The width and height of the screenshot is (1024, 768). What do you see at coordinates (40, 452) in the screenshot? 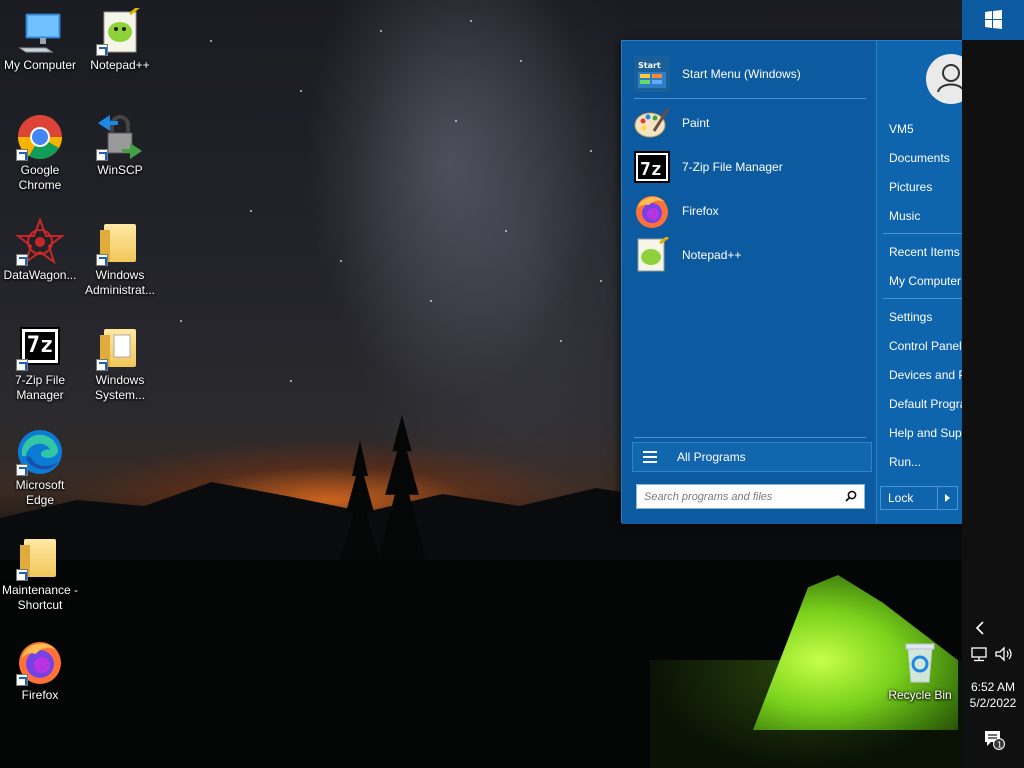
I see `edge-icon` at bounding box center [40, 452].